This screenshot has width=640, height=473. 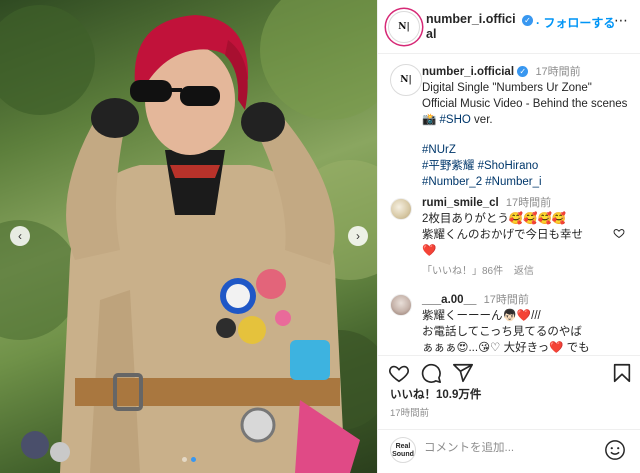 What do you see at coordinates (358, 236) in the screenshot?
I see `carousel-next-button: ›` at bounding box center [358, 236].